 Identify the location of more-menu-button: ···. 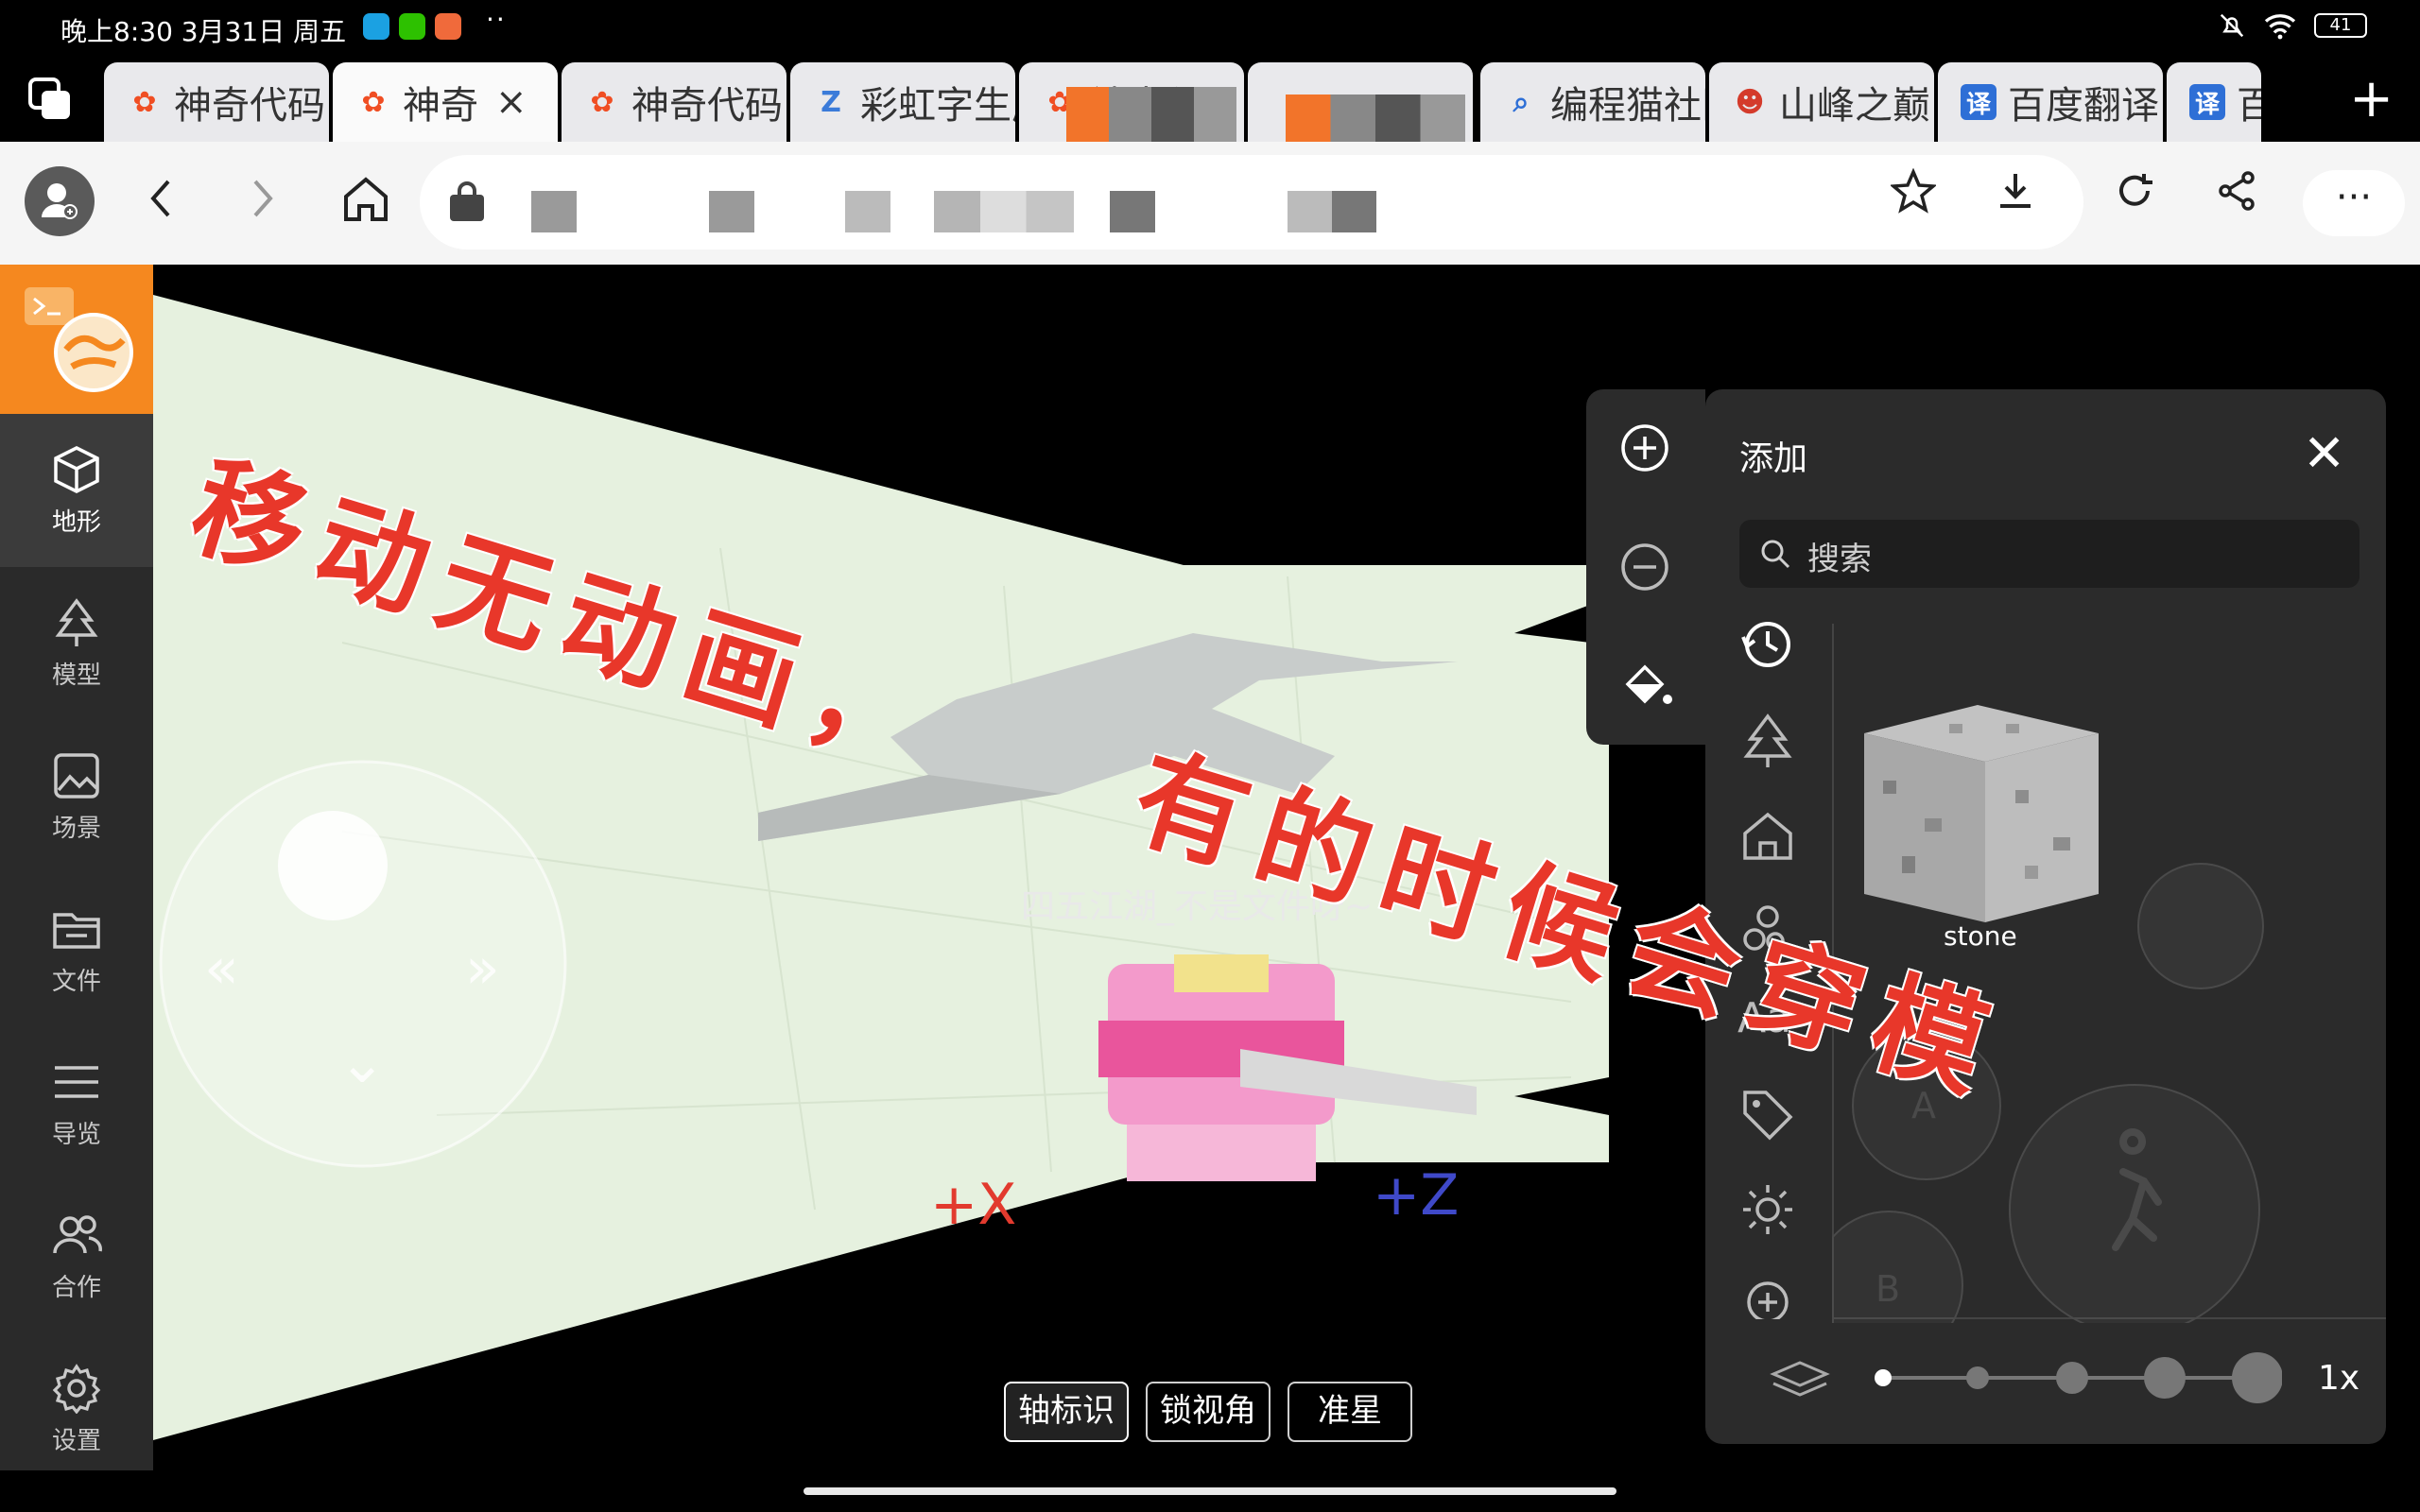
(2354, 203).